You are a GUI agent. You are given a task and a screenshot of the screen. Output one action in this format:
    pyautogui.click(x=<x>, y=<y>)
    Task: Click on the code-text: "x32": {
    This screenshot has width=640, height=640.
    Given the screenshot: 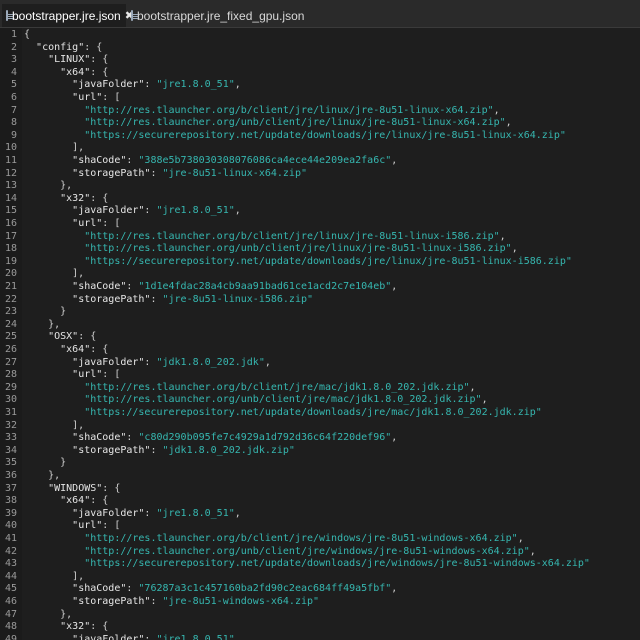 What is the action you would take?
    pyautogui.click(x=66, y=199)
    